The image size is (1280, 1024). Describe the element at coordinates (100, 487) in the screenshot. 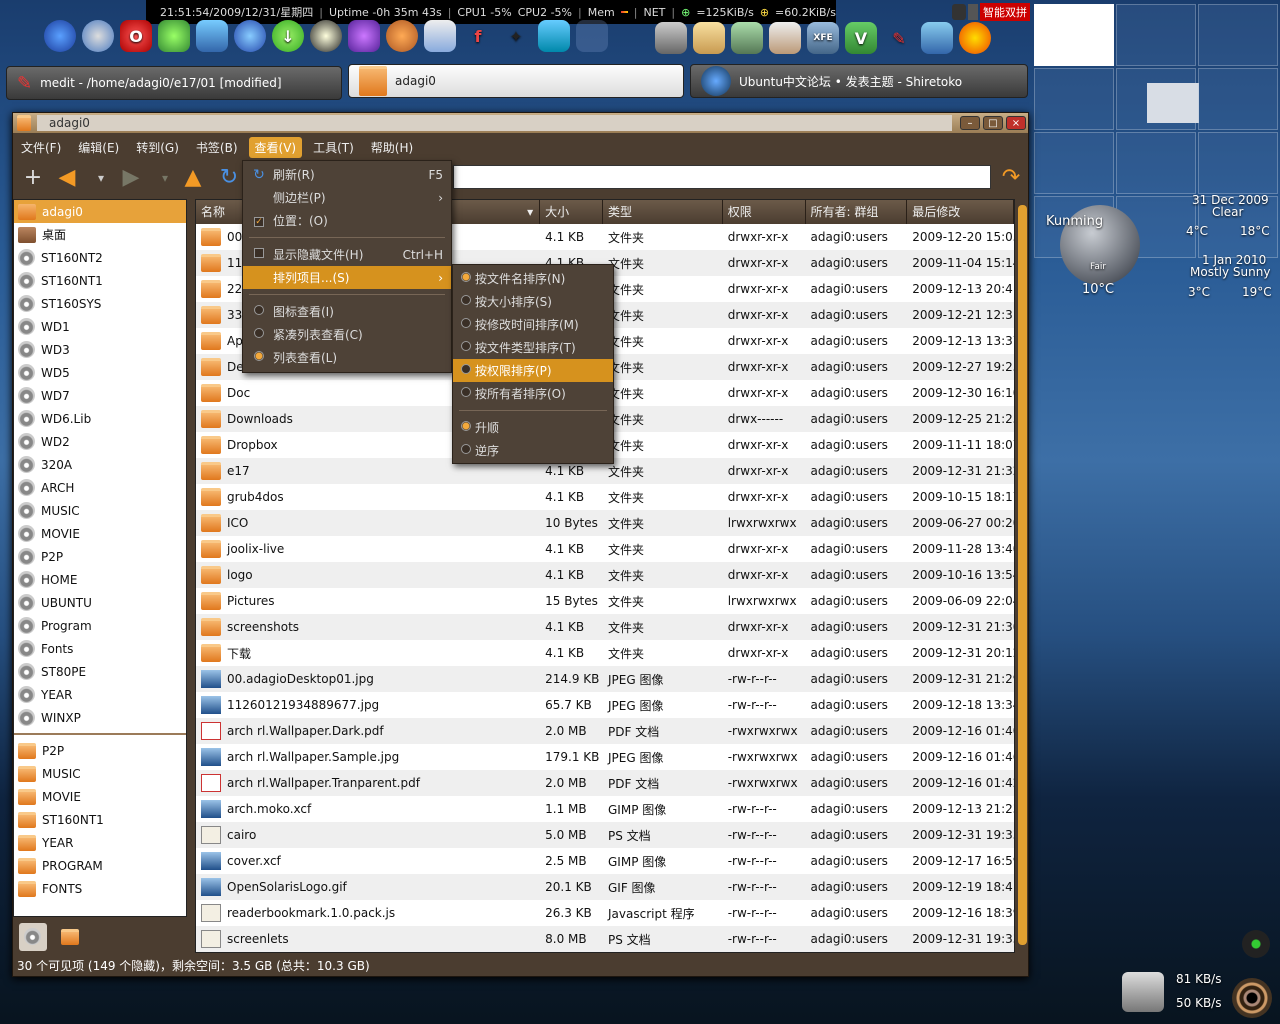

I see `side-item: ARCH` at that location.